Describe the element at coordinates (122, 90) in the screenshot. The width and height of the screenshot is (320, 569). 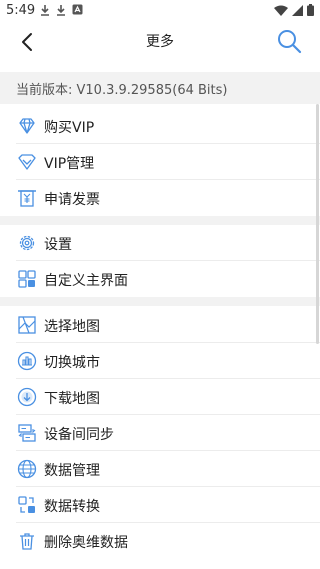
I see `version-text: 当前版本: V10.3.9.29585(64 Bits)` at that location.